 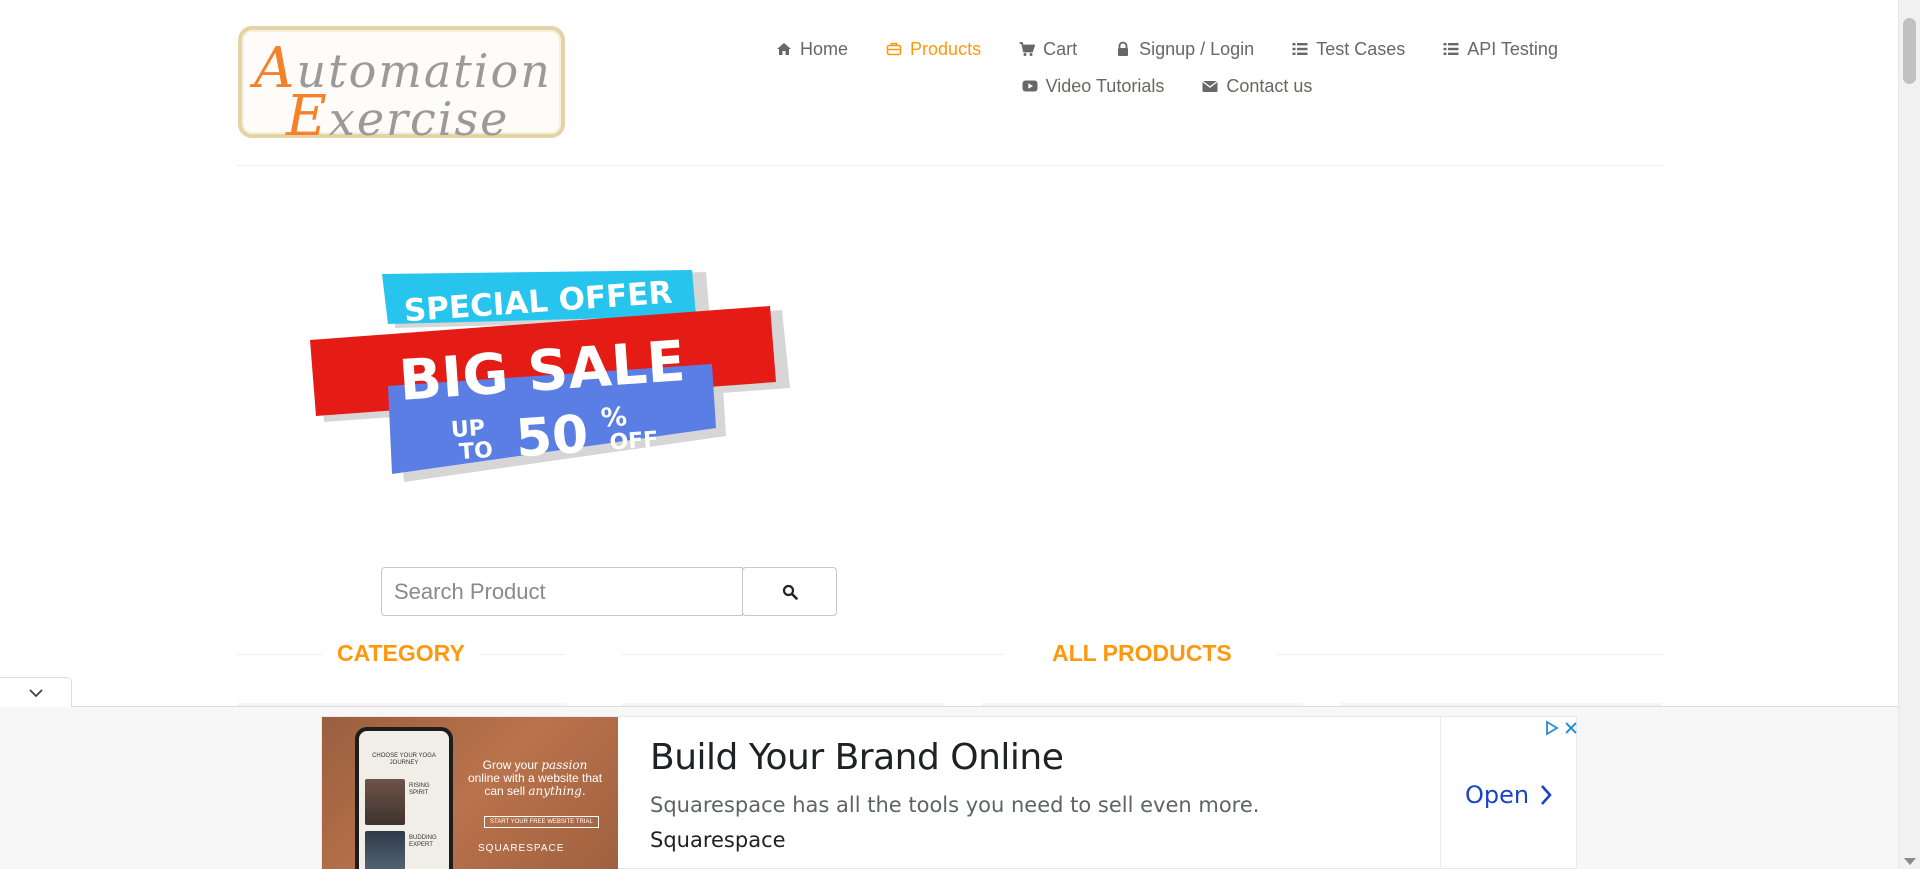 What do you see at coordinates (1546, 795) in the screenshot?
I see `chevron-right-icon` at bounding box center [1546, 795].